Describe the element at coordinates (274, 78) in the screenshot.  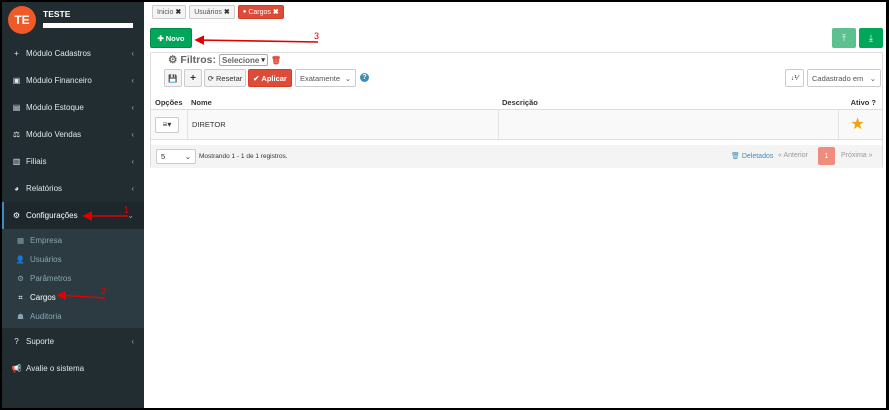
I see `apply-button-label: Aplicar` at that location.